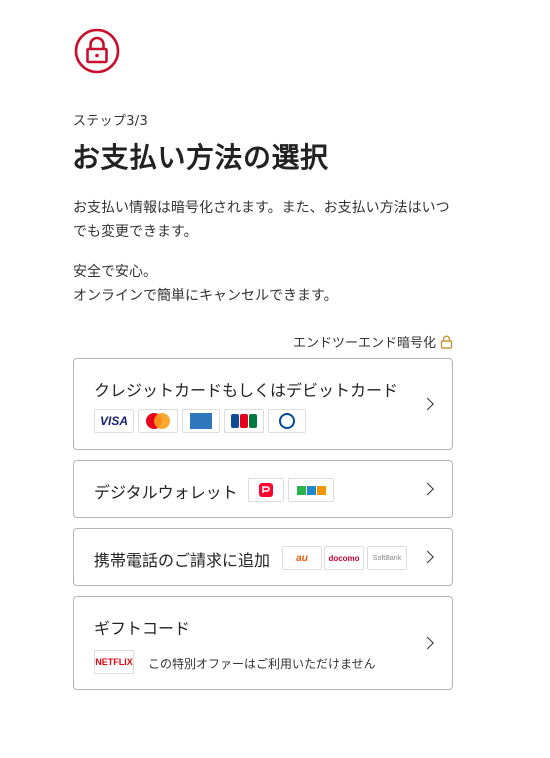 This screenshot has height=758, width=550. I want to click on payment-option-digital-wallet: デジタルウォレット, so click(263, 489).